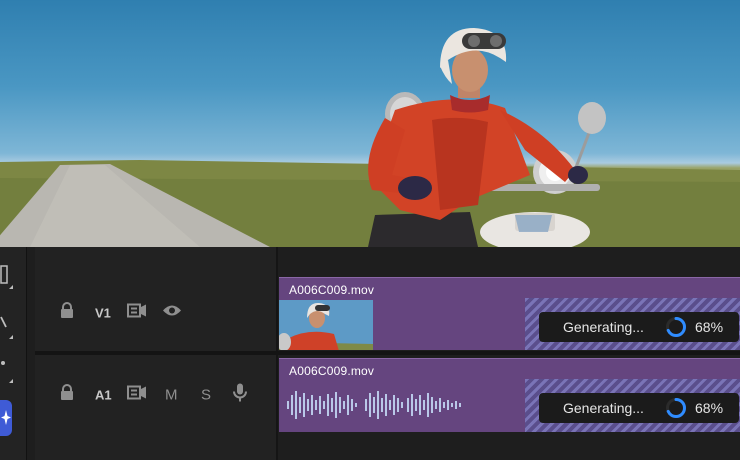  I want to click on track-label-v1: V1, so click(103, 313).